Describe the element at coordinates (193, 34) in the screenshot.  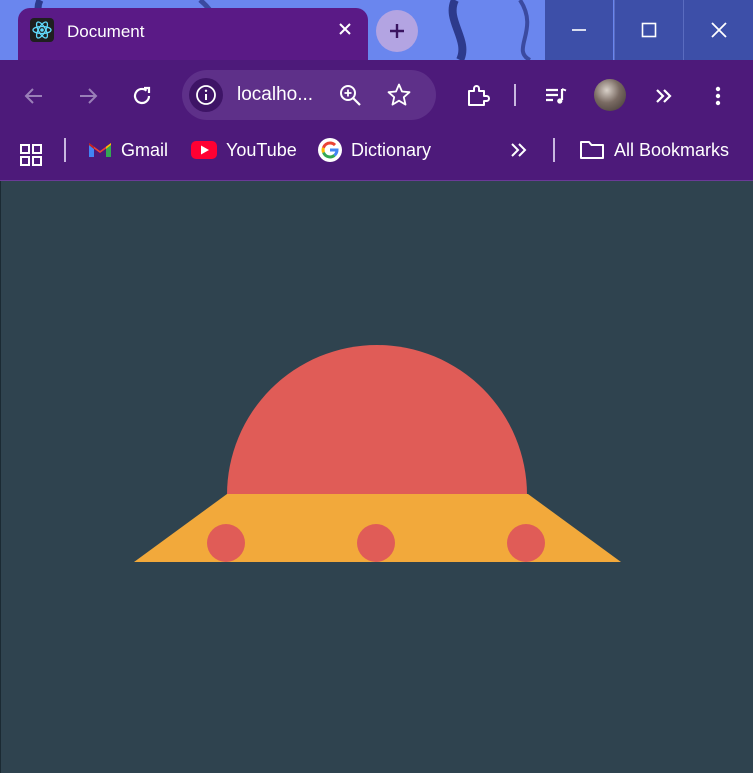
I see `tab-document: Document` at that location.